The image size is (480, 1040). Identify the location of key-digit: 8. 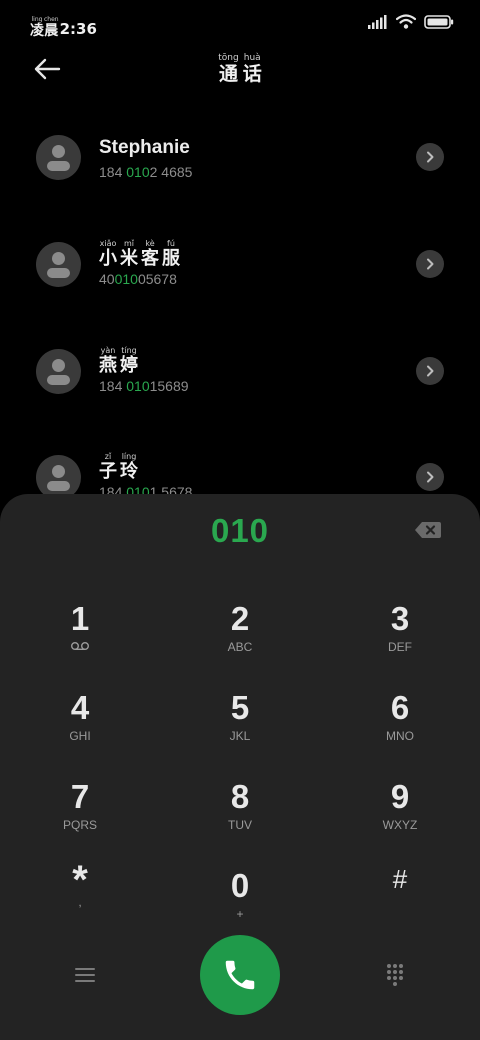
(240, 796).